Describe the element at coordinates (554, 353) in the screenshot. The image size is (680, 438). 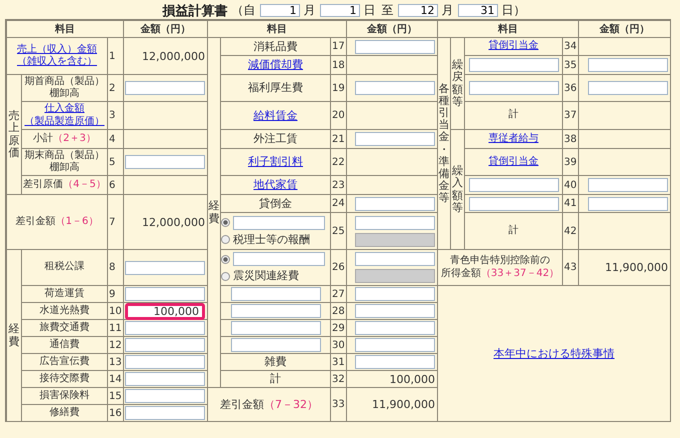
I see `special-circumstances-link: 本年中における特殊事情` at that location.